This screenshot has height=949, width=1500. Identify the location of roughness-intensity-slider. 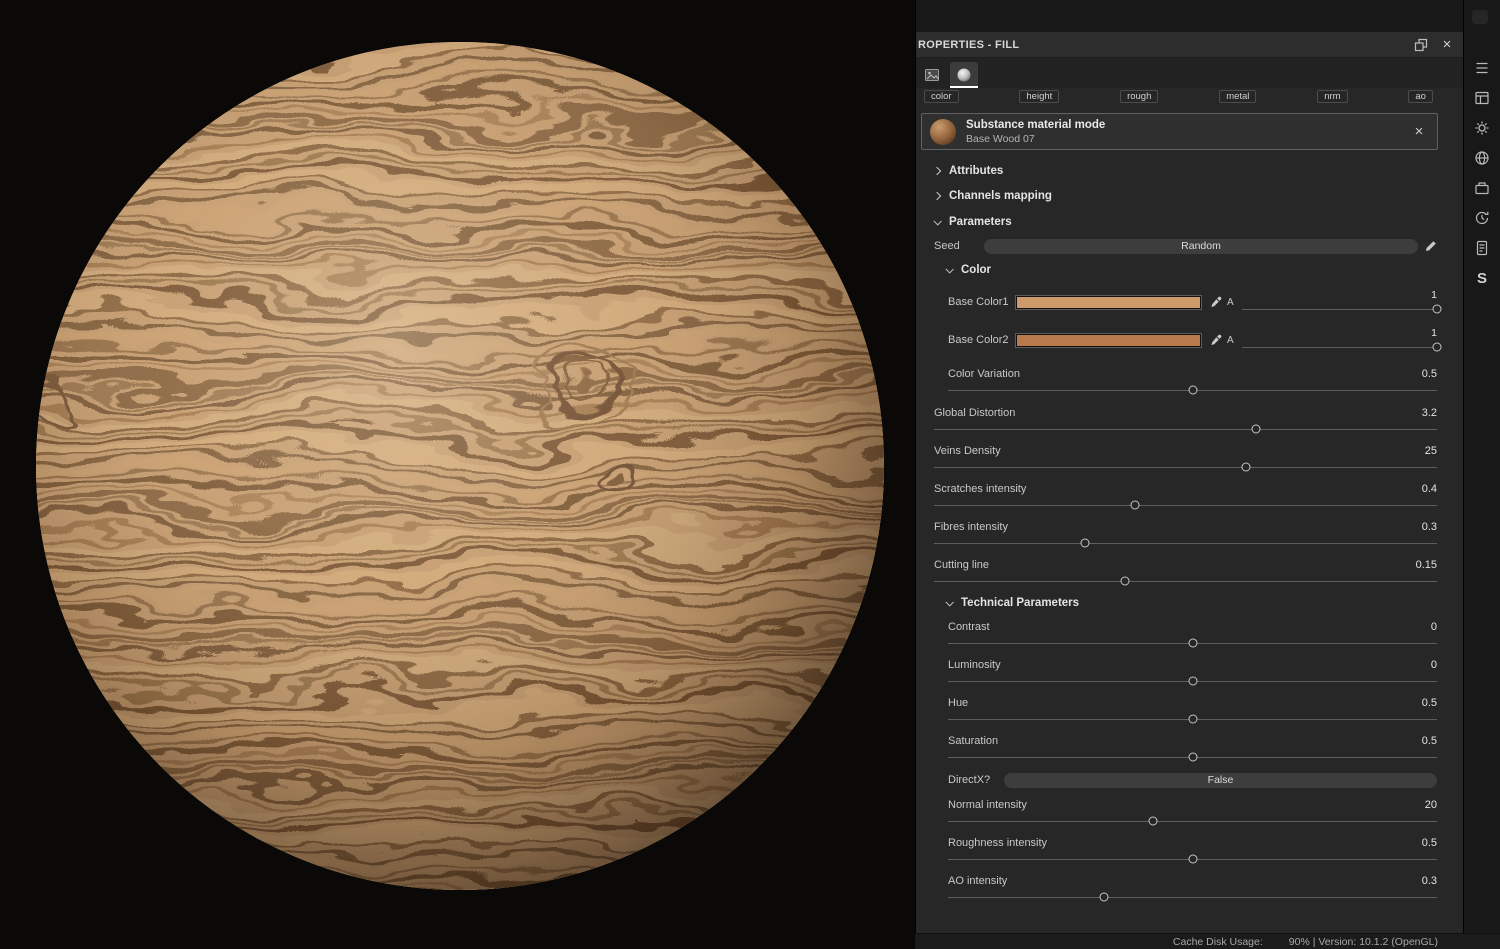
(1192, 858).